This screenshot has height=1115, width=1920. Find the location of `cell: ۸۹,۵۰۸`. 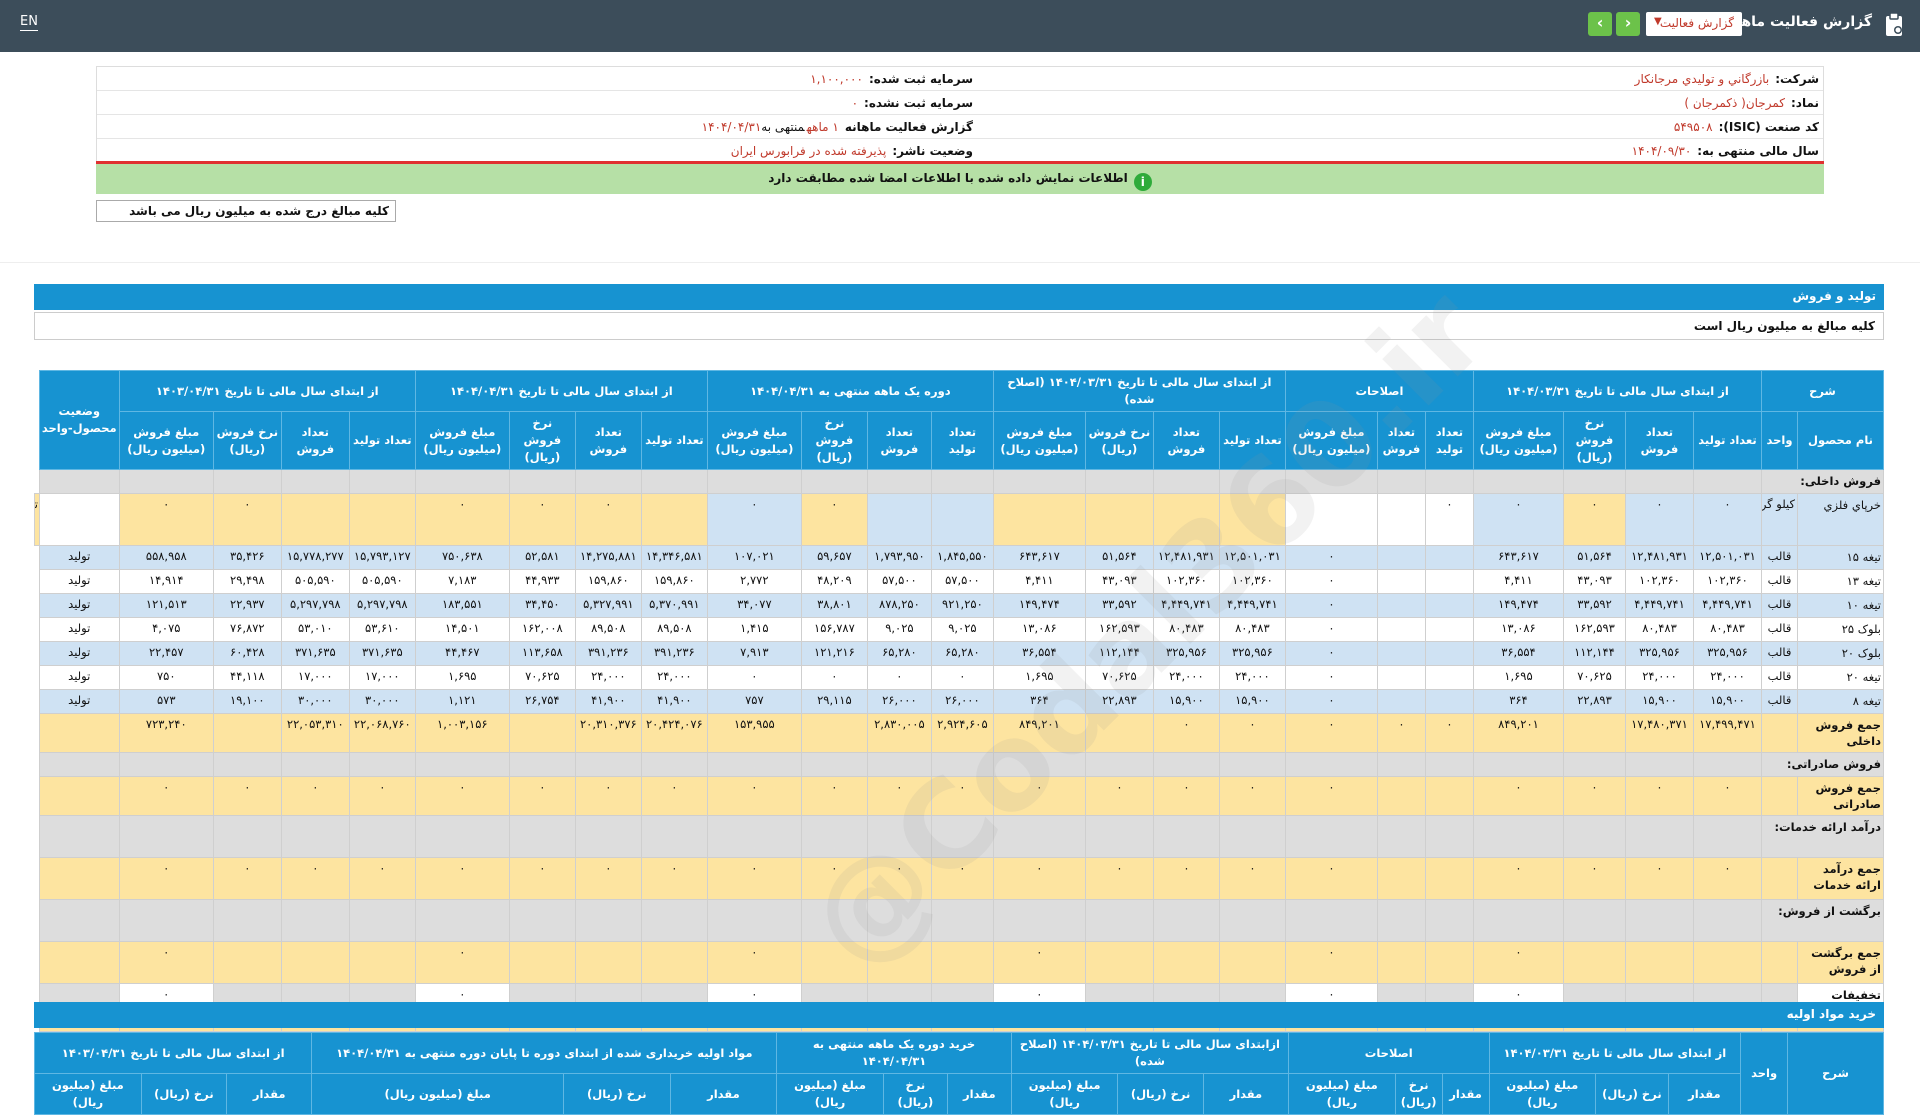

cell: ۸۹,۵۰۸ is located at coordinates (674, 629).